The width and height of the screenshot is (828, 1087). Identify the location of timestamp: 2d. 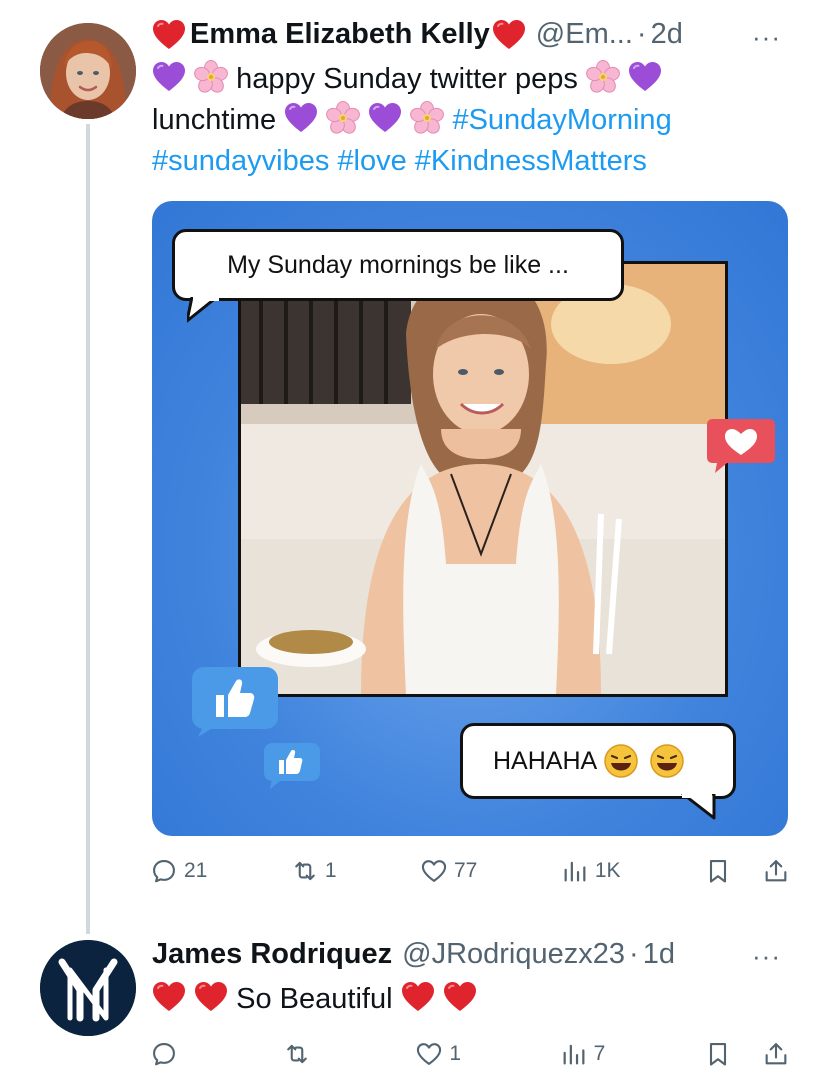
(667, 34).